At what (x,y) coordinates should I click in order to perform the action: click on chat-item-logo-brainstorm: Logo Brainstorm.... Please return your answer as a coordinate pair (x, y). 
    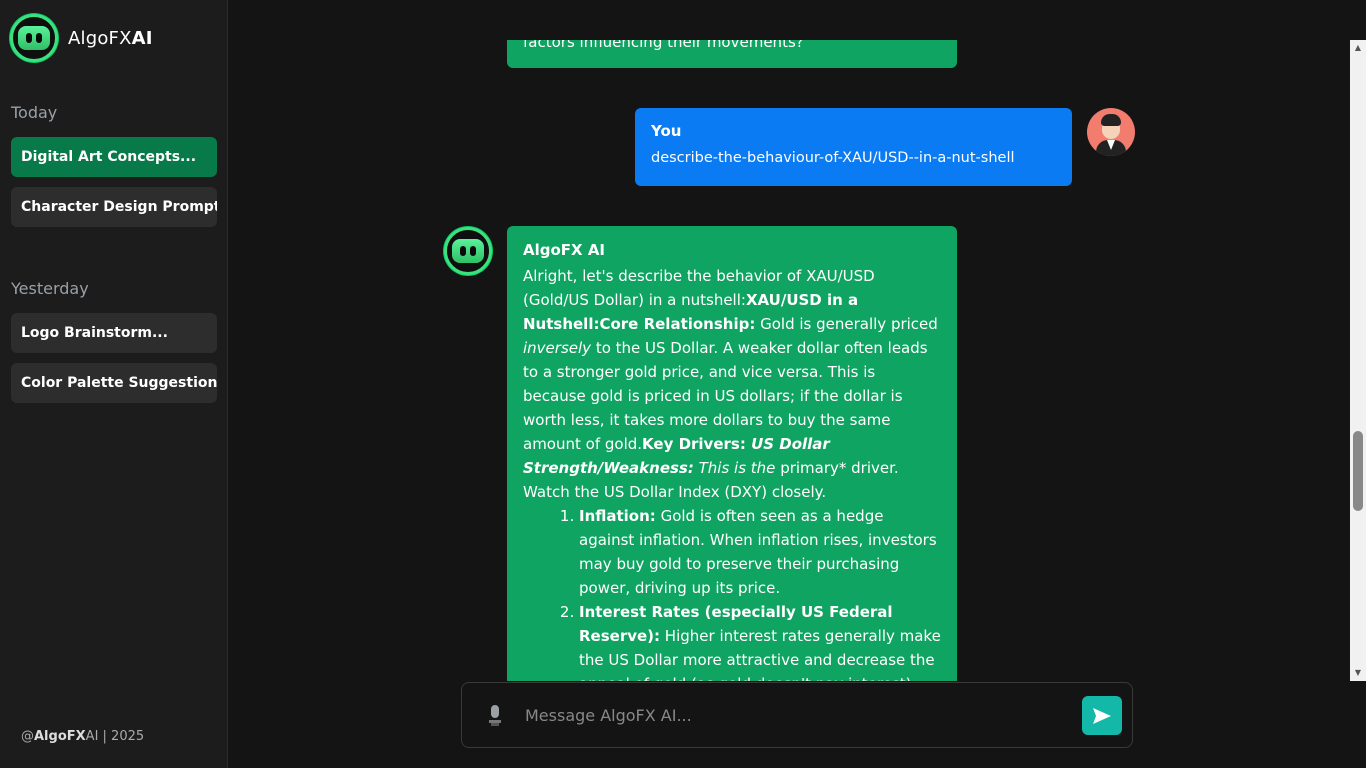
    Looking at the image, I should click on (114, 333).